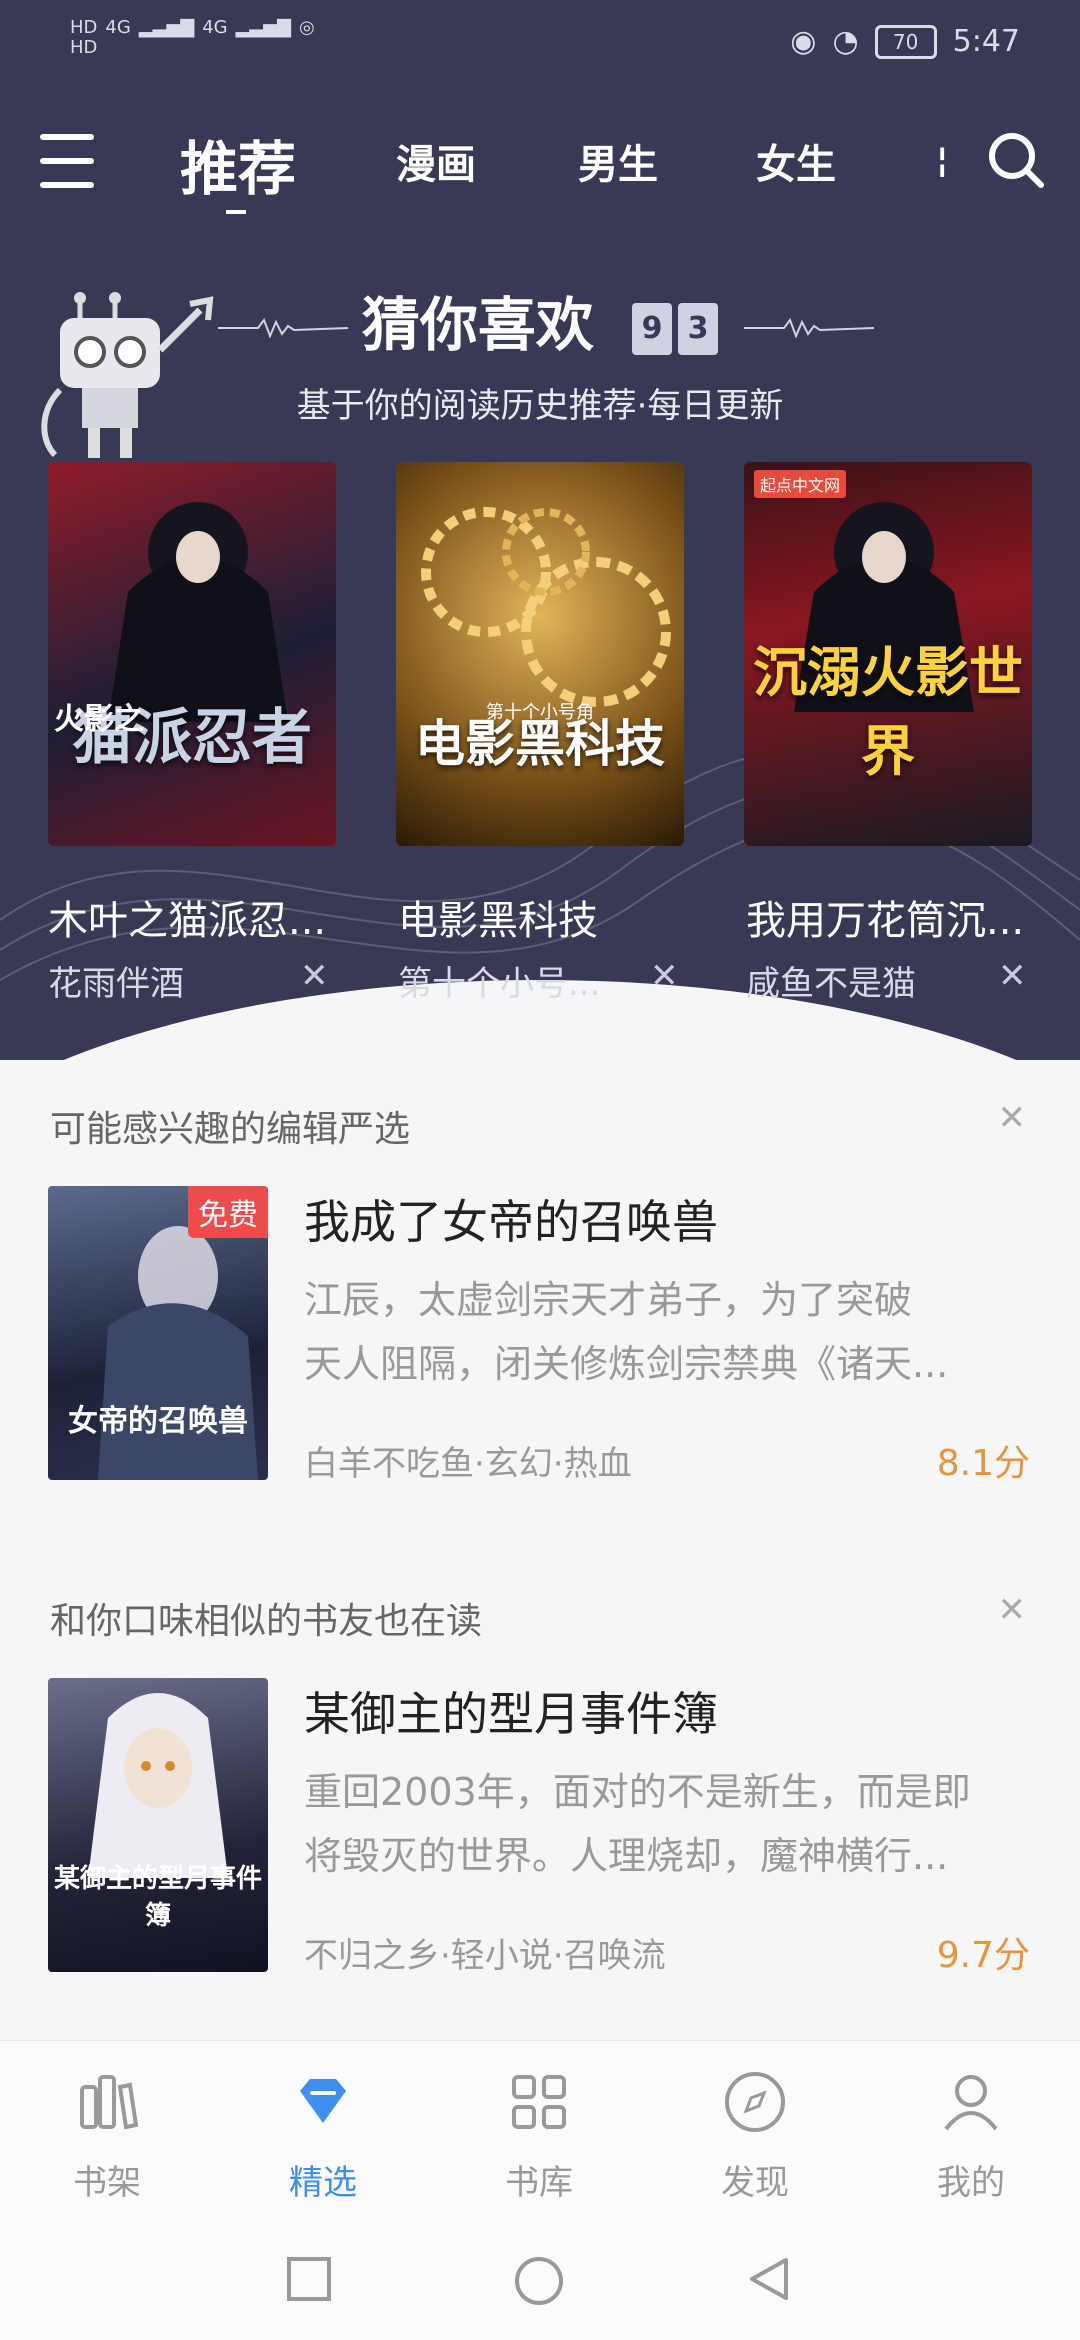 The image size is (1080, 2340). Describe the element at coordinates (540, 45) in the screenshot. I see `status-bar: HD 4G ▂▃▅▇ 4G ▂▃▅▇ ◎ HD ◉ ◔ 70 5:47` at that location.